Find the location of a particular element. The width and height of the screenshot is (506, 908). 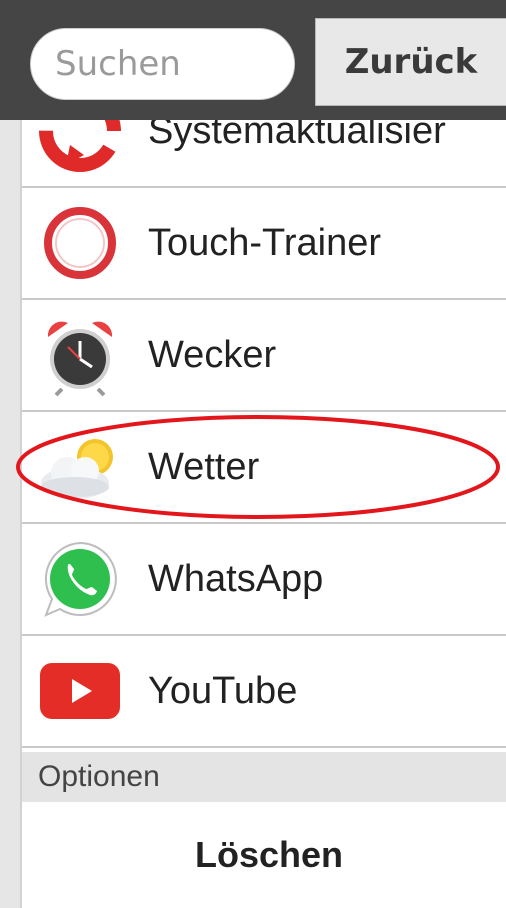

app-item-wecker: Wecker is located at coordinates (264, 356).